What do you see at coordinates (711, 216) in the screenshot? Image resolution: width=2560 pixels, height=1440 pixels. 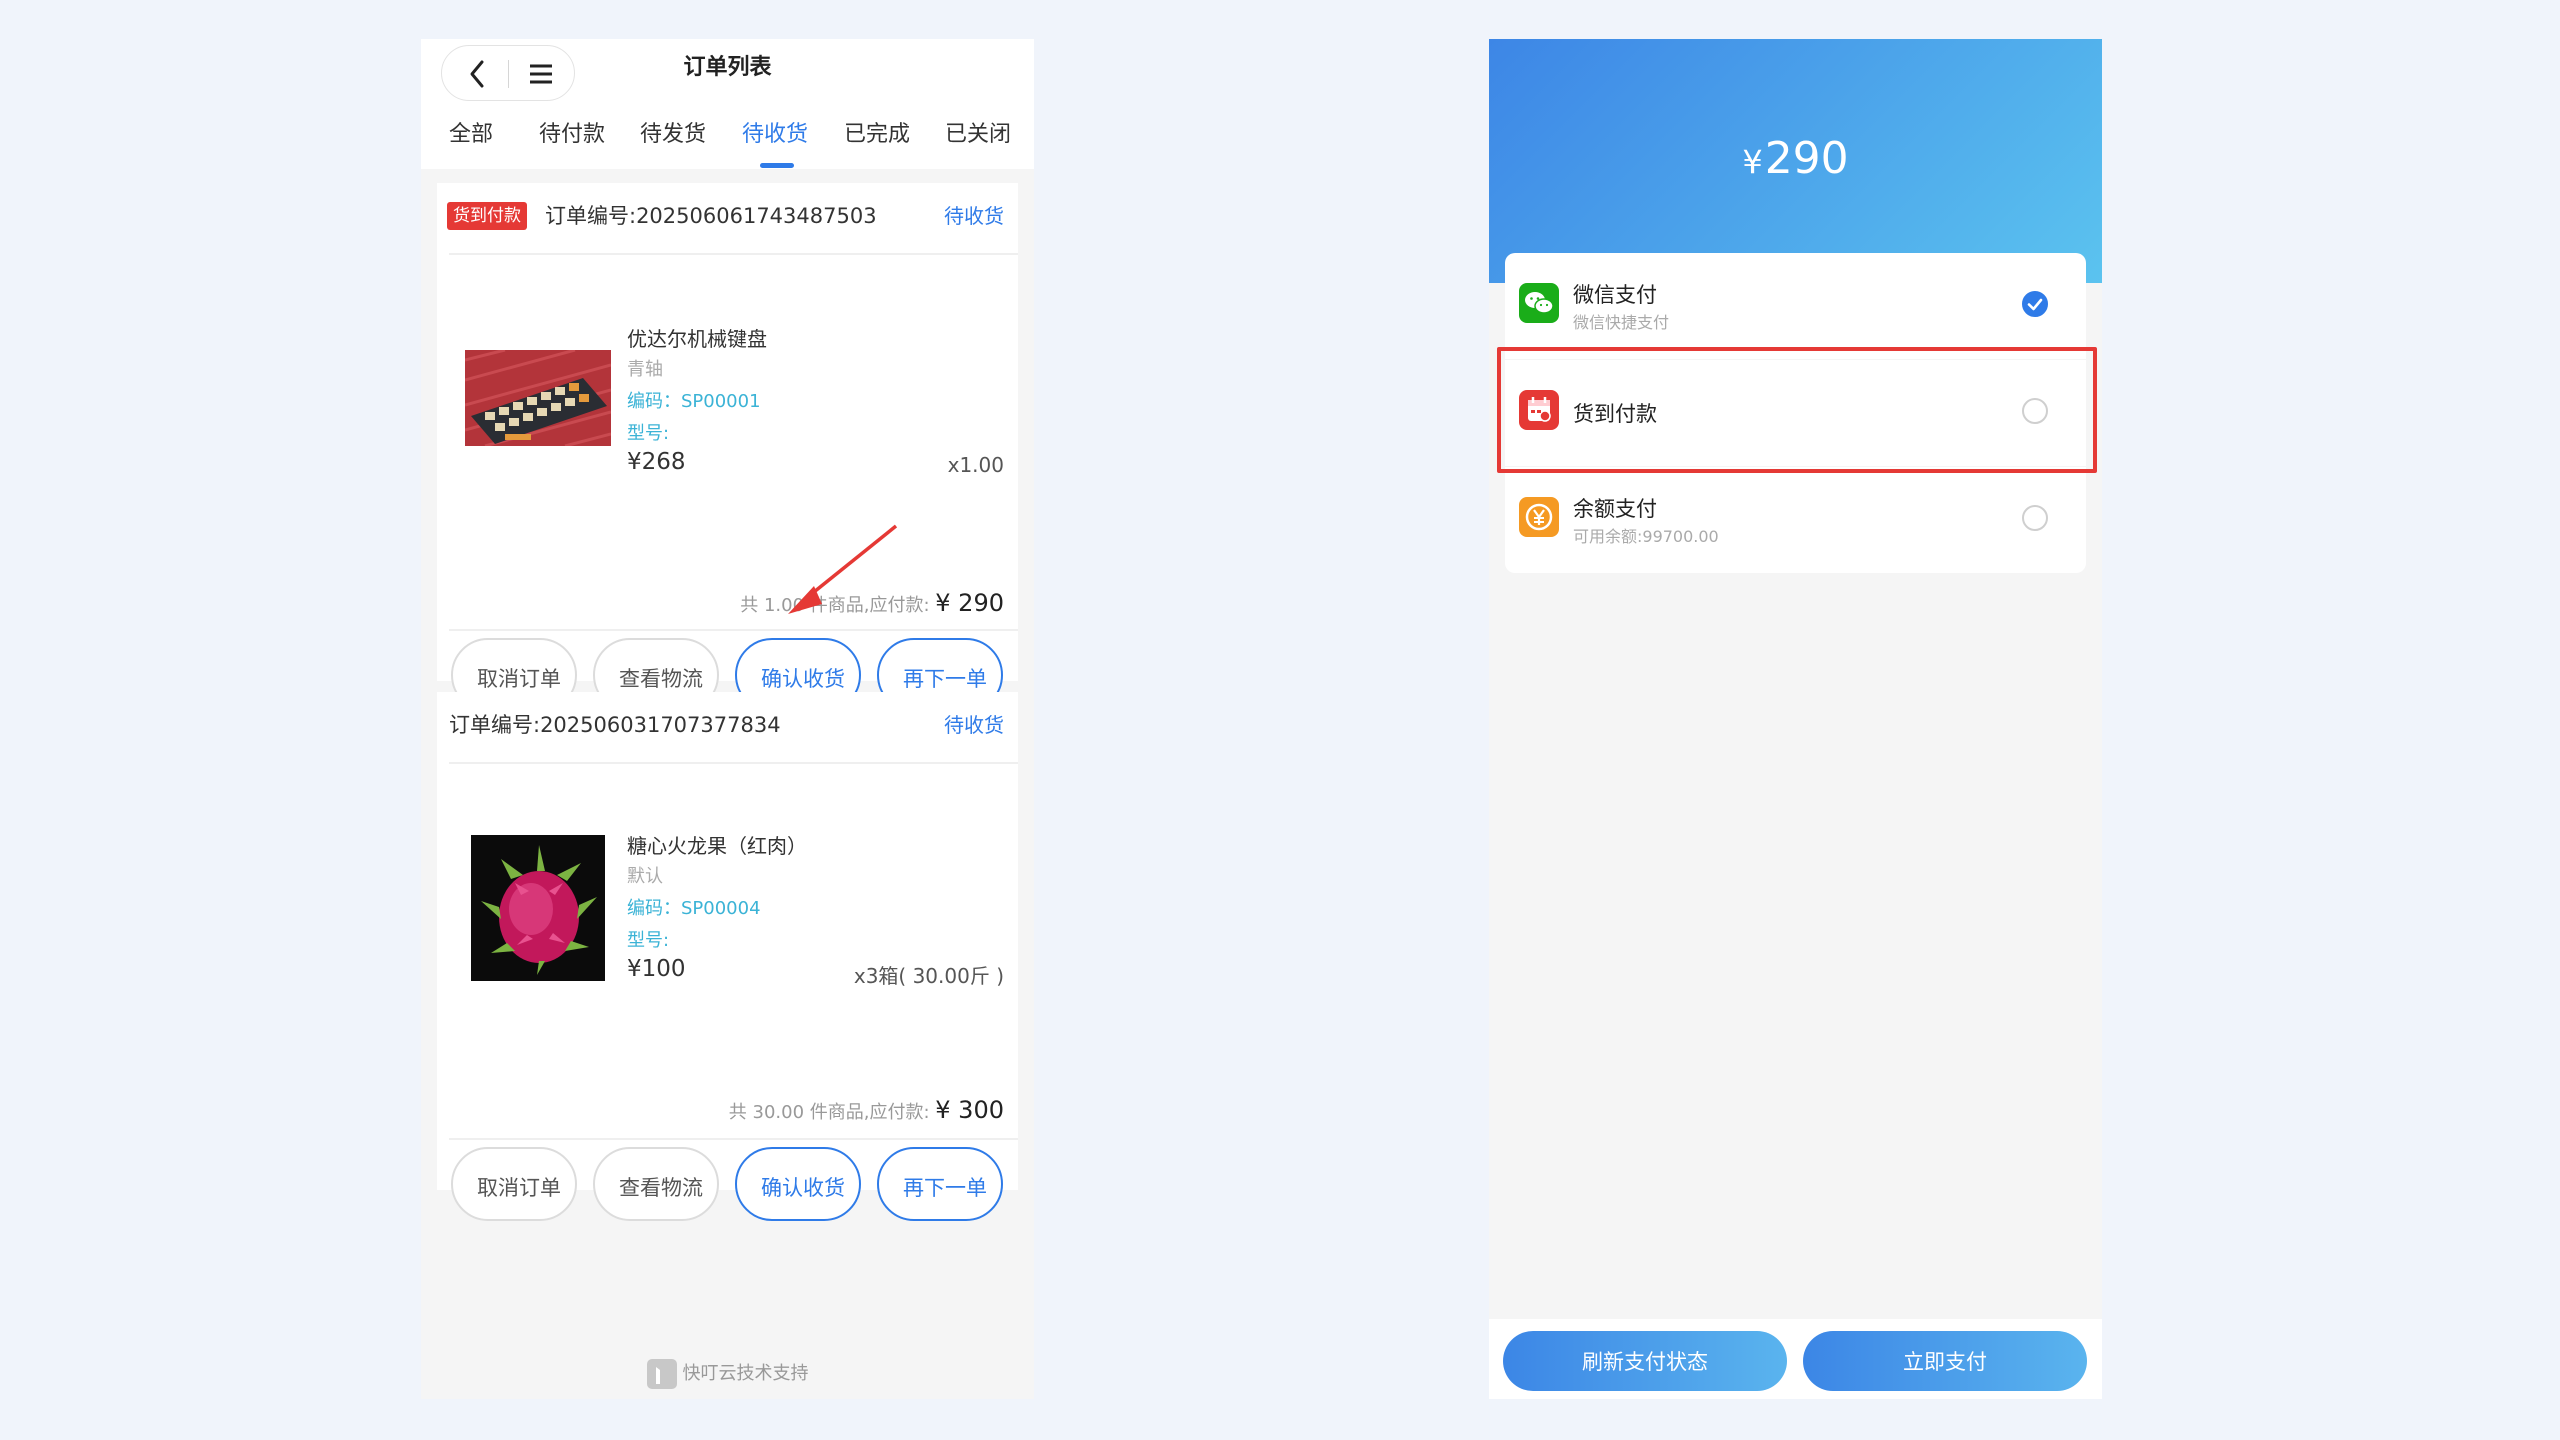 I see `order-number: 订单编号:2025060617434875­03` at bounding box center [711, 216].